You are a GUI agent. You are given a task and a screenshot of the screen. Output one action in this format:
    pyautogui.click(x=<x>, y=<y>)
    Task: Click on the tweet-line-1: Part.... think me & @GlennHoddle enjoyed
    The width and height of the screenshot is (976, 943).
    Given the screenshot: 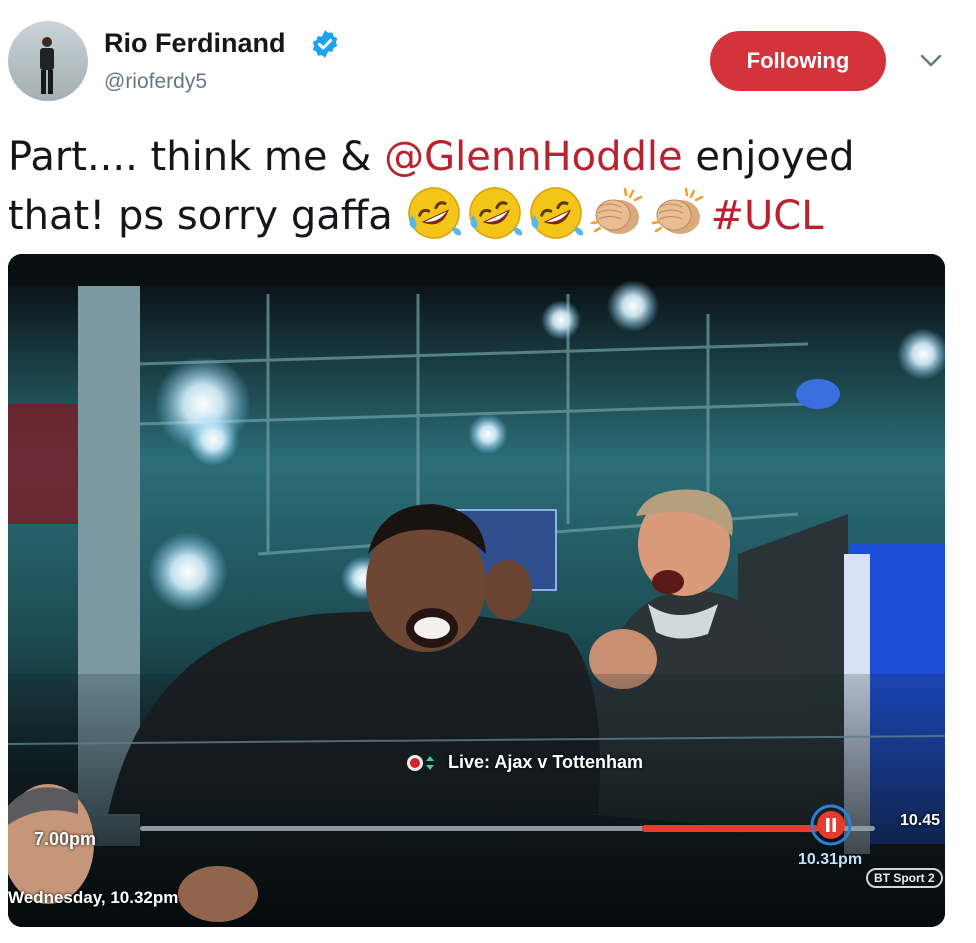 What is the action you would take?
    pyautogui.click(x=431, y=157)
    